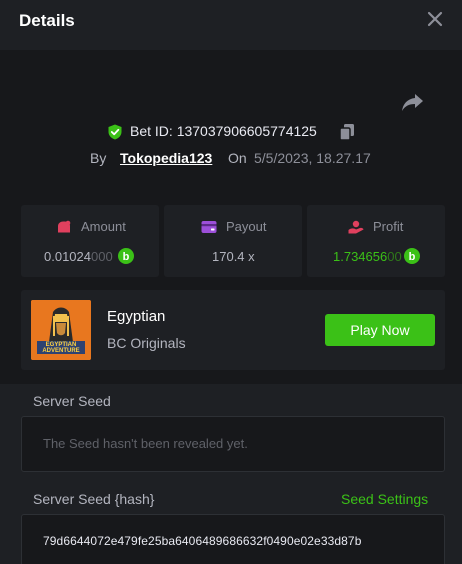  I want to click on shield-check-icon, so click(115, 132).